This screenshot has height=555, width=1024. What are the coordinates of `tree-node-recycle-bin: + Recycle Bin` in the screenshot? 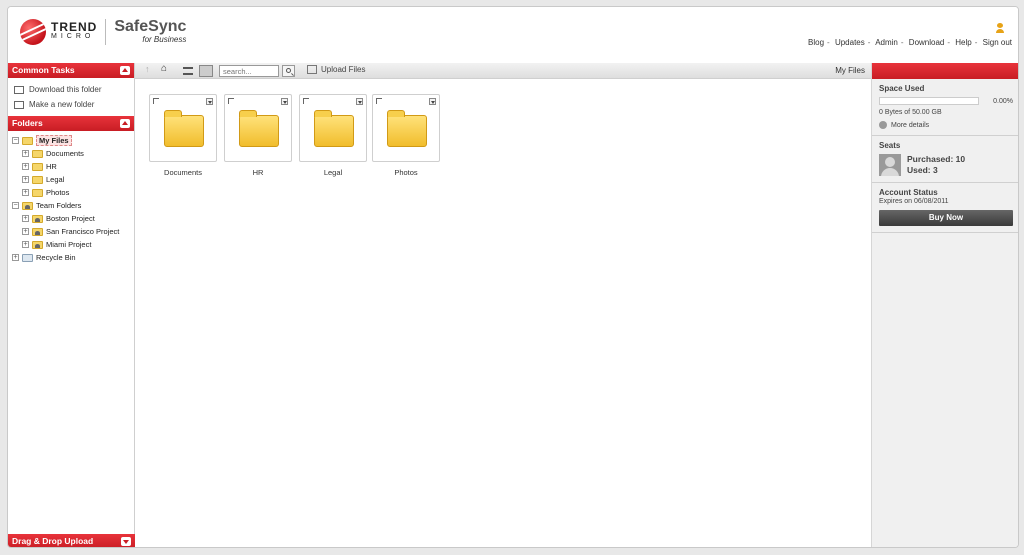 It's located at (73, 257).